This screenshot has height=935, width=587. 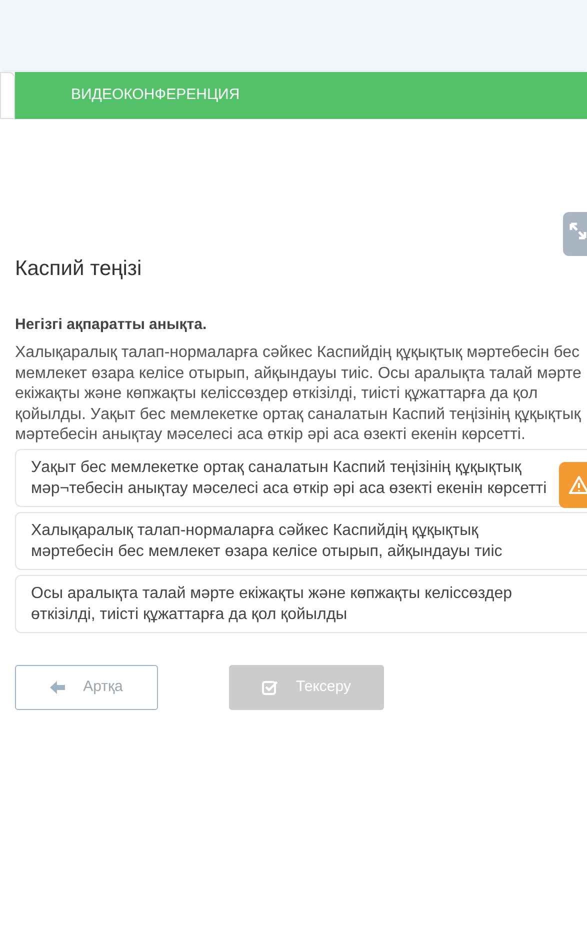 What do you see at coordinates (298, 394) in the screenshot?
I see `passage-text: Халықаралық талап-нормаларға сәйкес Каспийдің құқықтық мәртебесін бес мемлекет өзара келісе отырып, айқындауы тиіс. Осы аралықта талай мәрте екіжақты және көпжақты келіссөздер өткізілді, тиісті құжаттарға да қол қойылды. Уақыт бес мемлекетке ортақ саналатын Каспий теңізінің құқықтық мәртебесін анықтау мәселесі аса өткір әрі аса өзекті екенін көрсетті.` at bounding box center [298, 394].